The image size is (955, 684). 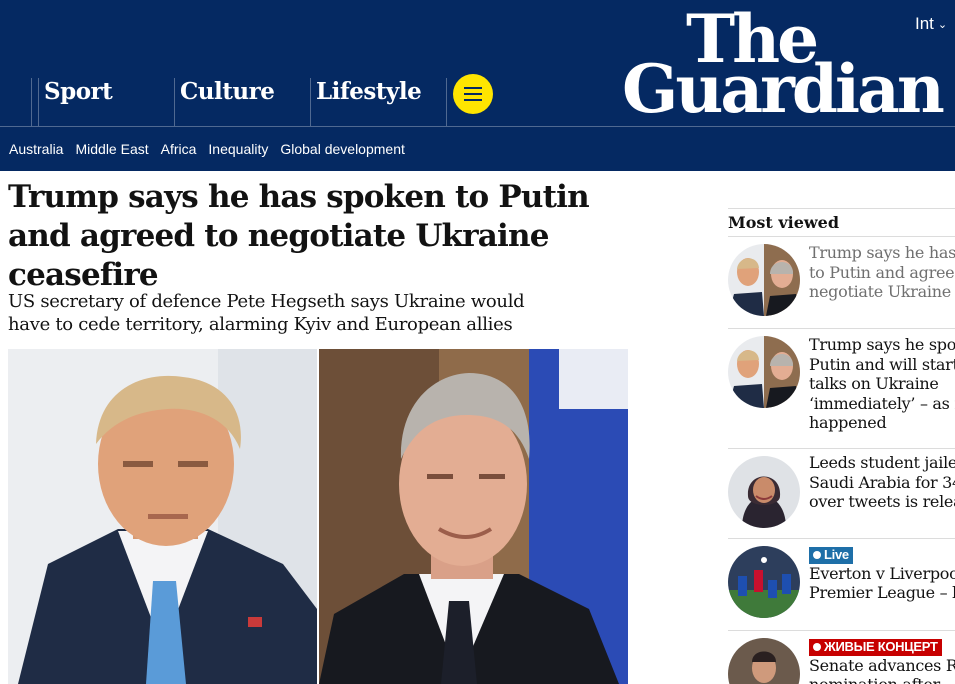 What do you see at coordinates (942, 24) in the screenshot?
I see `chevron-down-icon: ⌄` at bounding box center [942, 24].